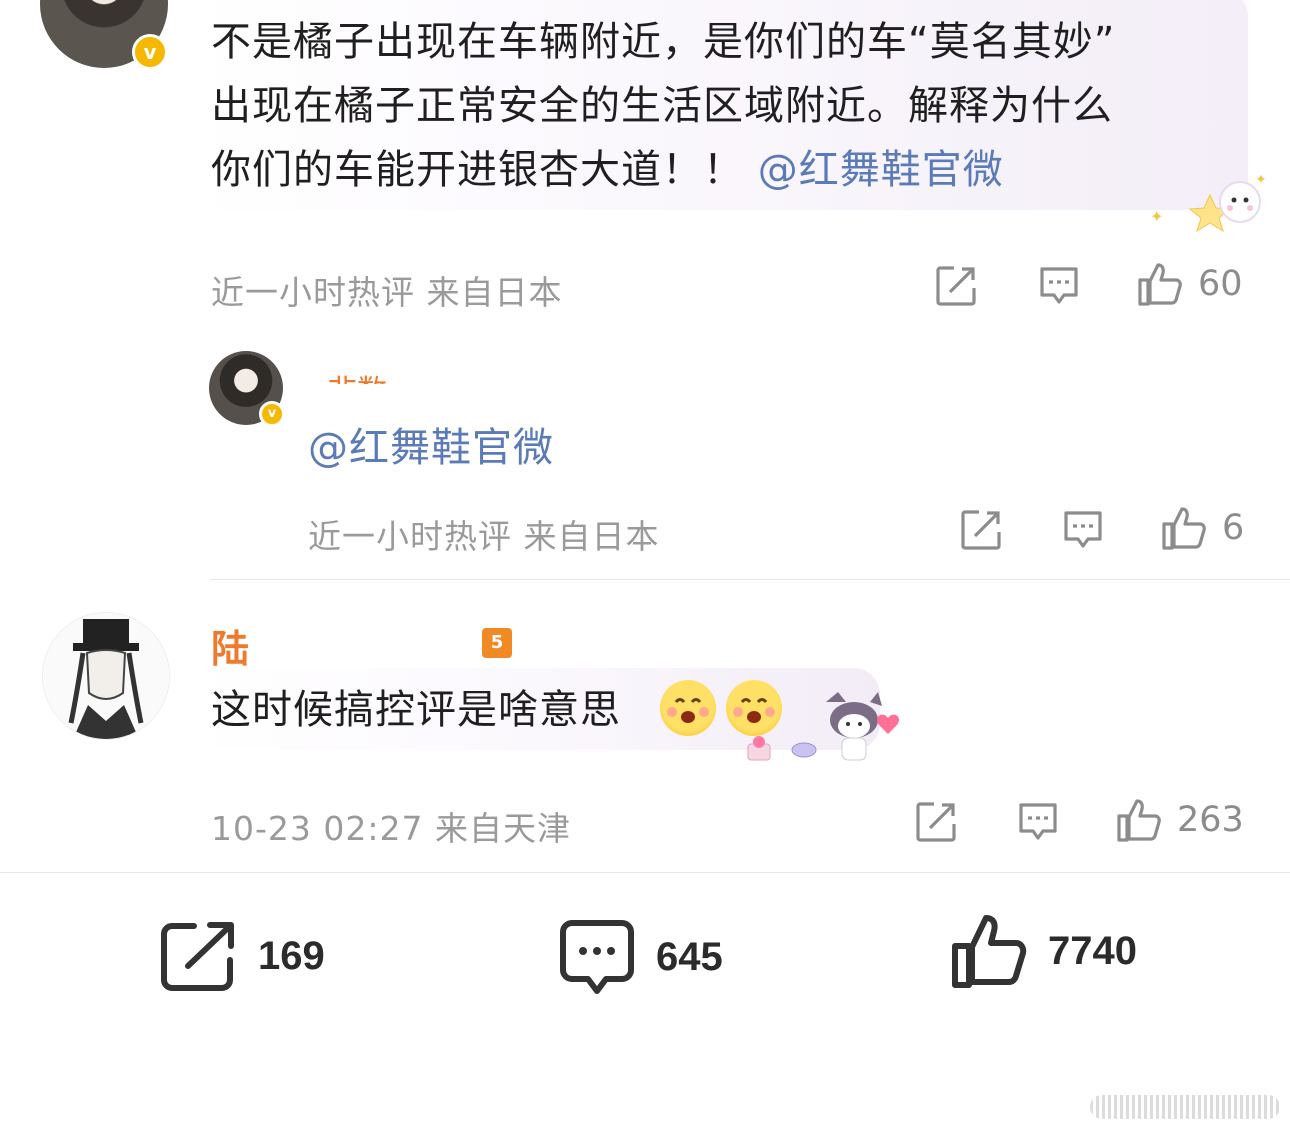 Image resolution: width=1290 pixels, height=1137 pixels. I want to click on like-button: 7740, so click(1043, 951).